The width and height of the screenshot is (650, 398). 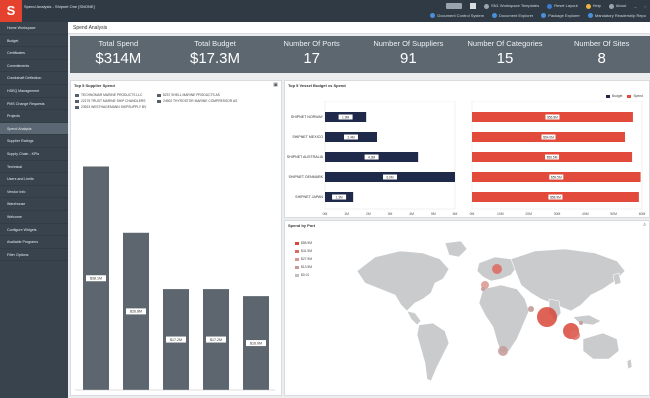 What do you see at coordinates (588, 6) in the screenshot?
I see `help-icon` at bounding box center [588, 6].